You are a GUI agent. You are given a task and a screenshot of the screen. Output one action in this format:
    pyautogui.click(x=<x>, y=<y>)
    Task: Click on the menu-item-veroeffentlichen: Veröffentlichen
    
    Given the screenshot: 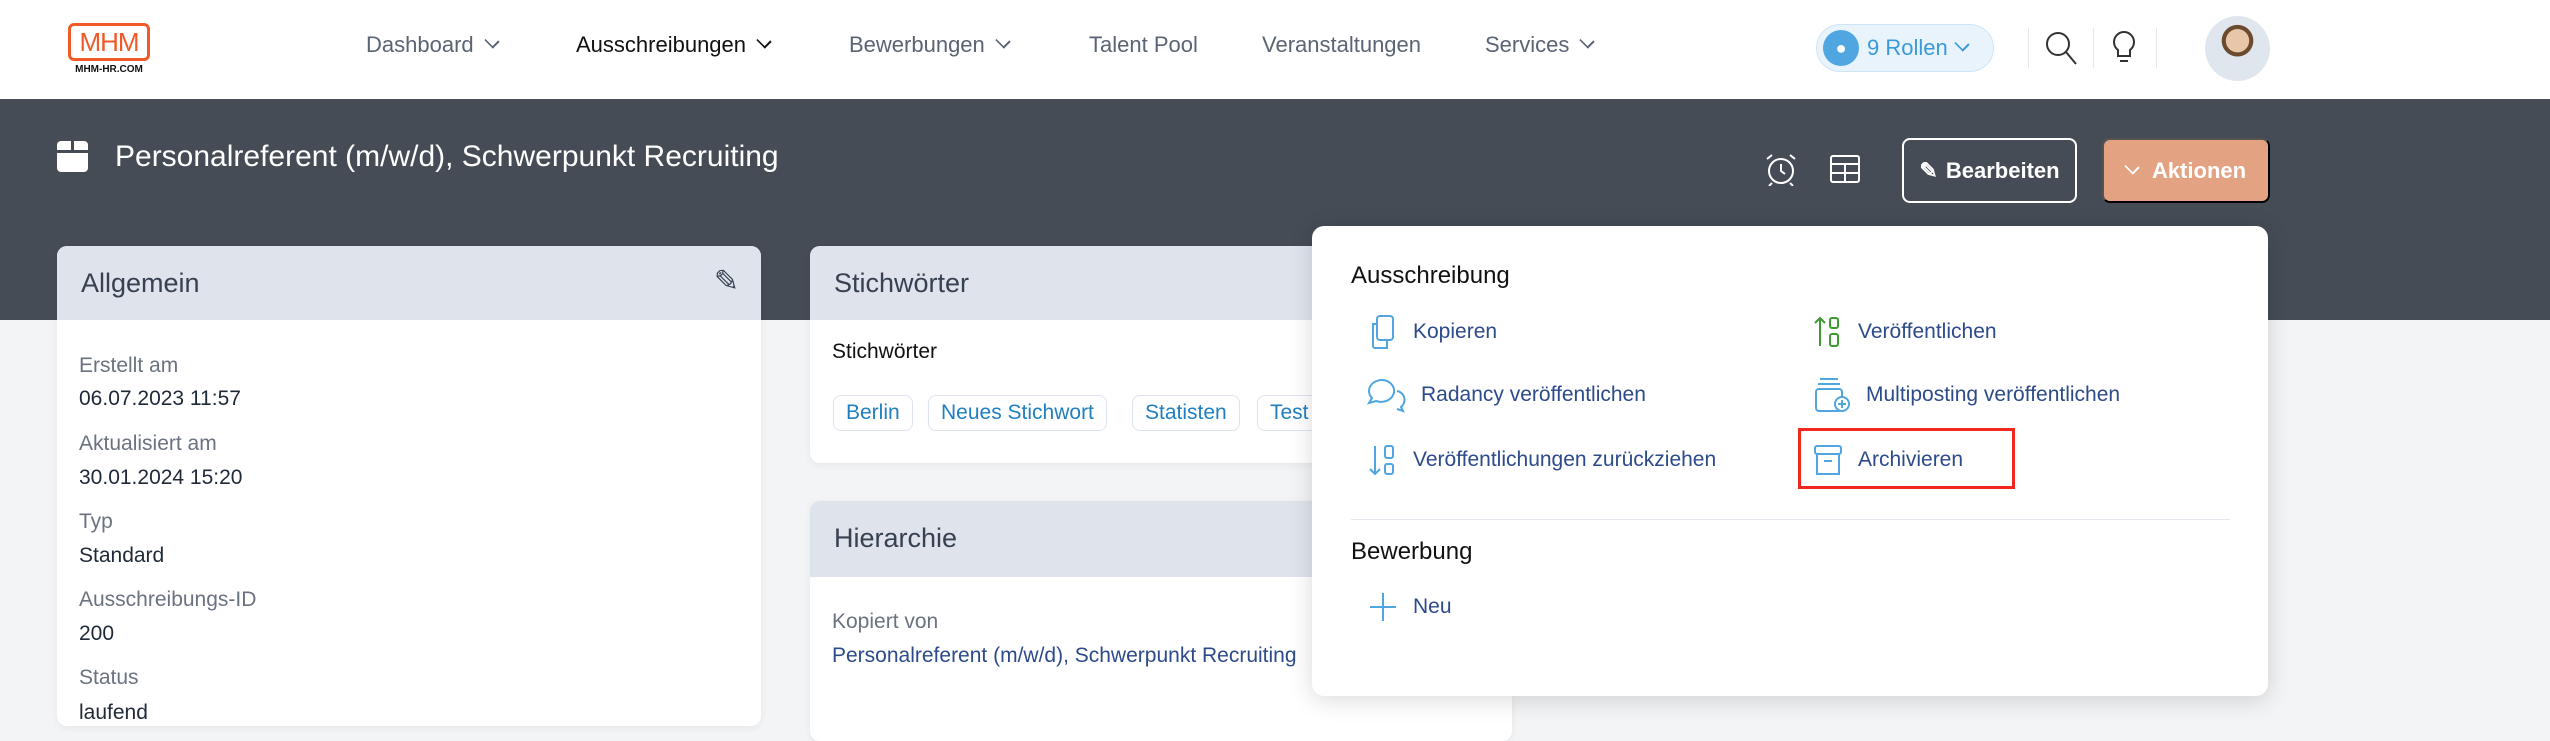 What is the action you would take?
    pyautogui.click(x=1904, y=332)
    